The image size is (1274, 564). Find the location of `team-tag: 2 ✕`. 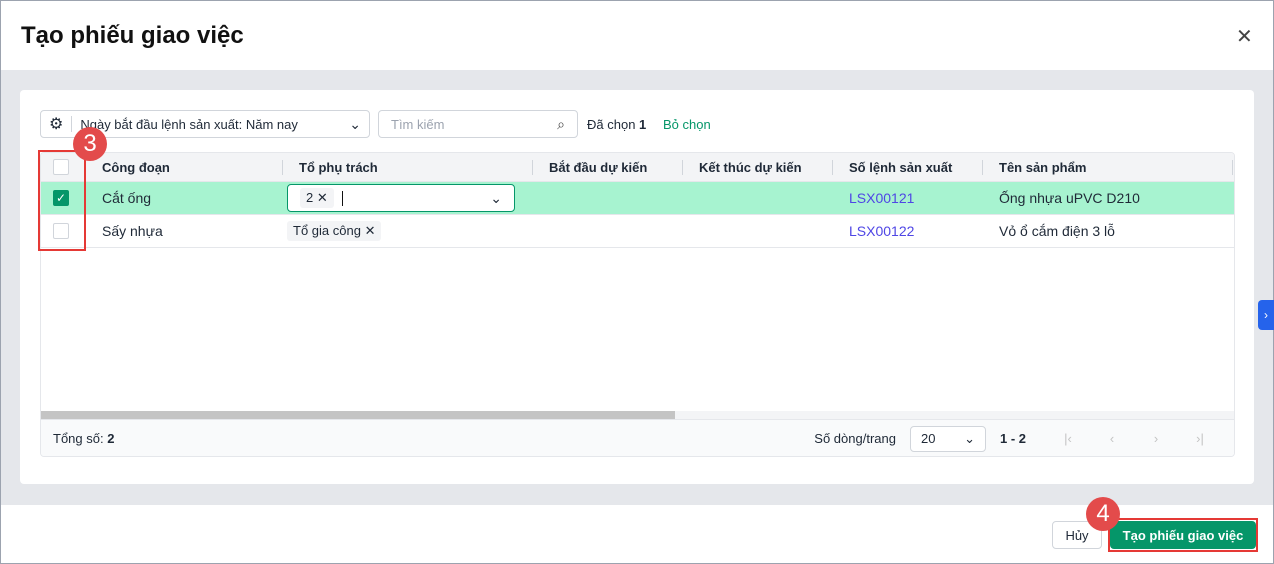

team-tag: 2 ✕ is located at coordinates (317, 198).